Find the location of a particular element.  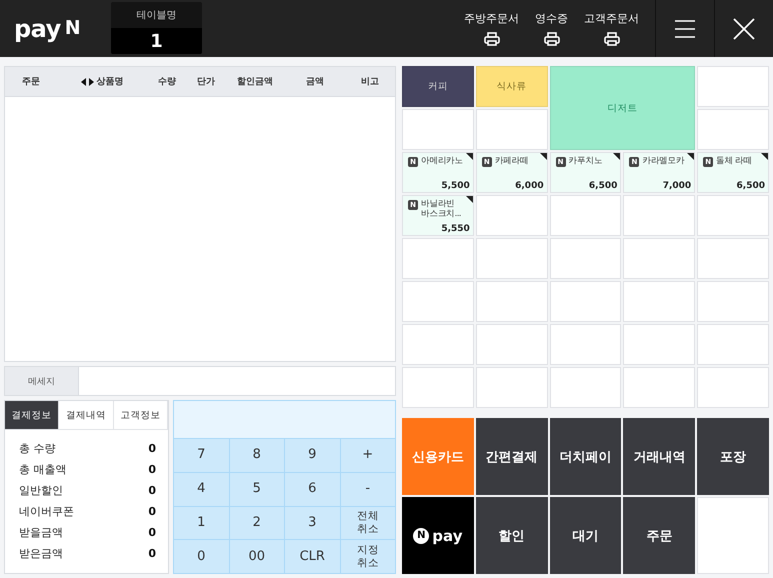

product-name: 카페라떼 is located at coordinates (512, 161).